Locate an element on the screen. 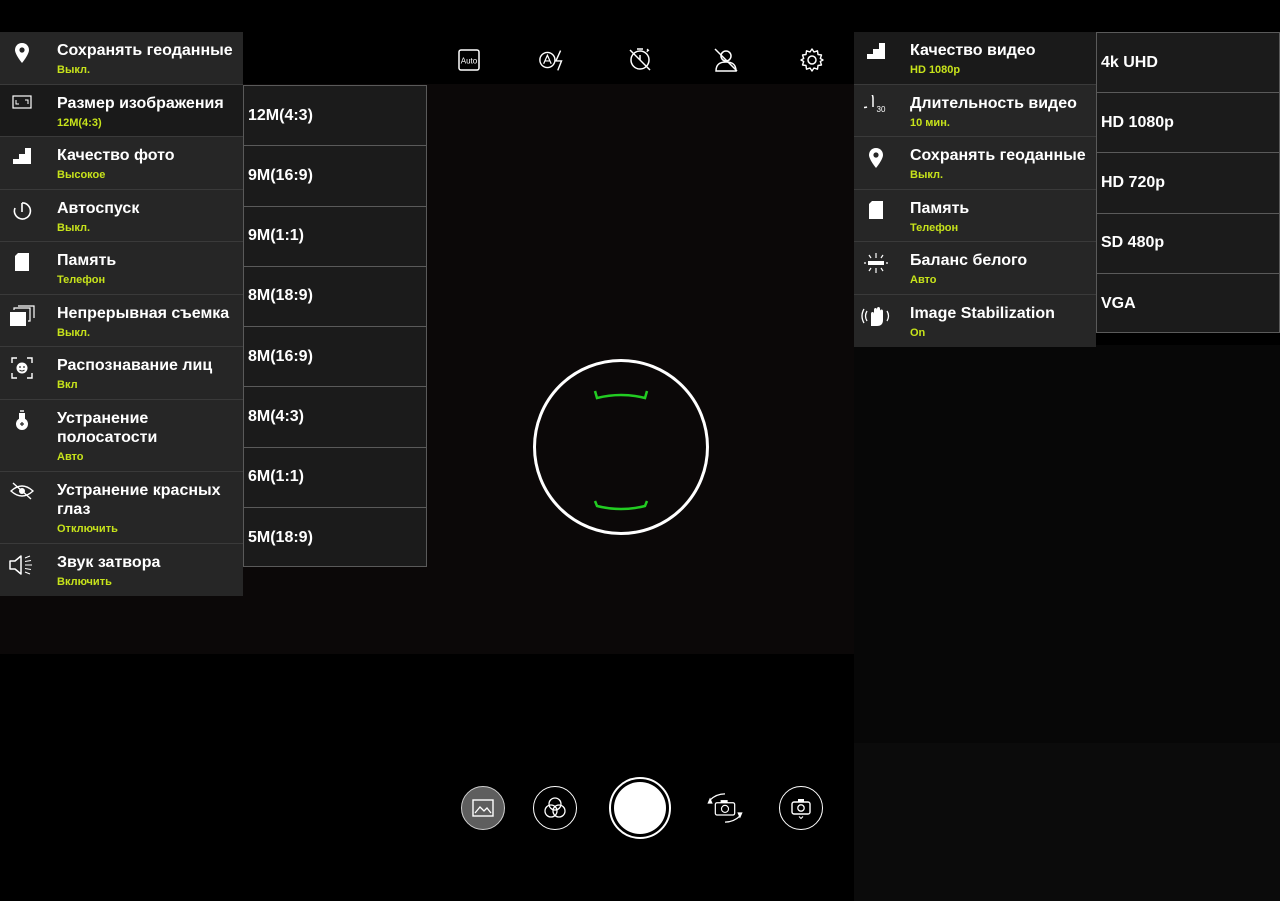 This screenshot has height=901, width=1280. setting-image-size: Размер изображения 12M(4:3) is located at coordinates (121, 111).